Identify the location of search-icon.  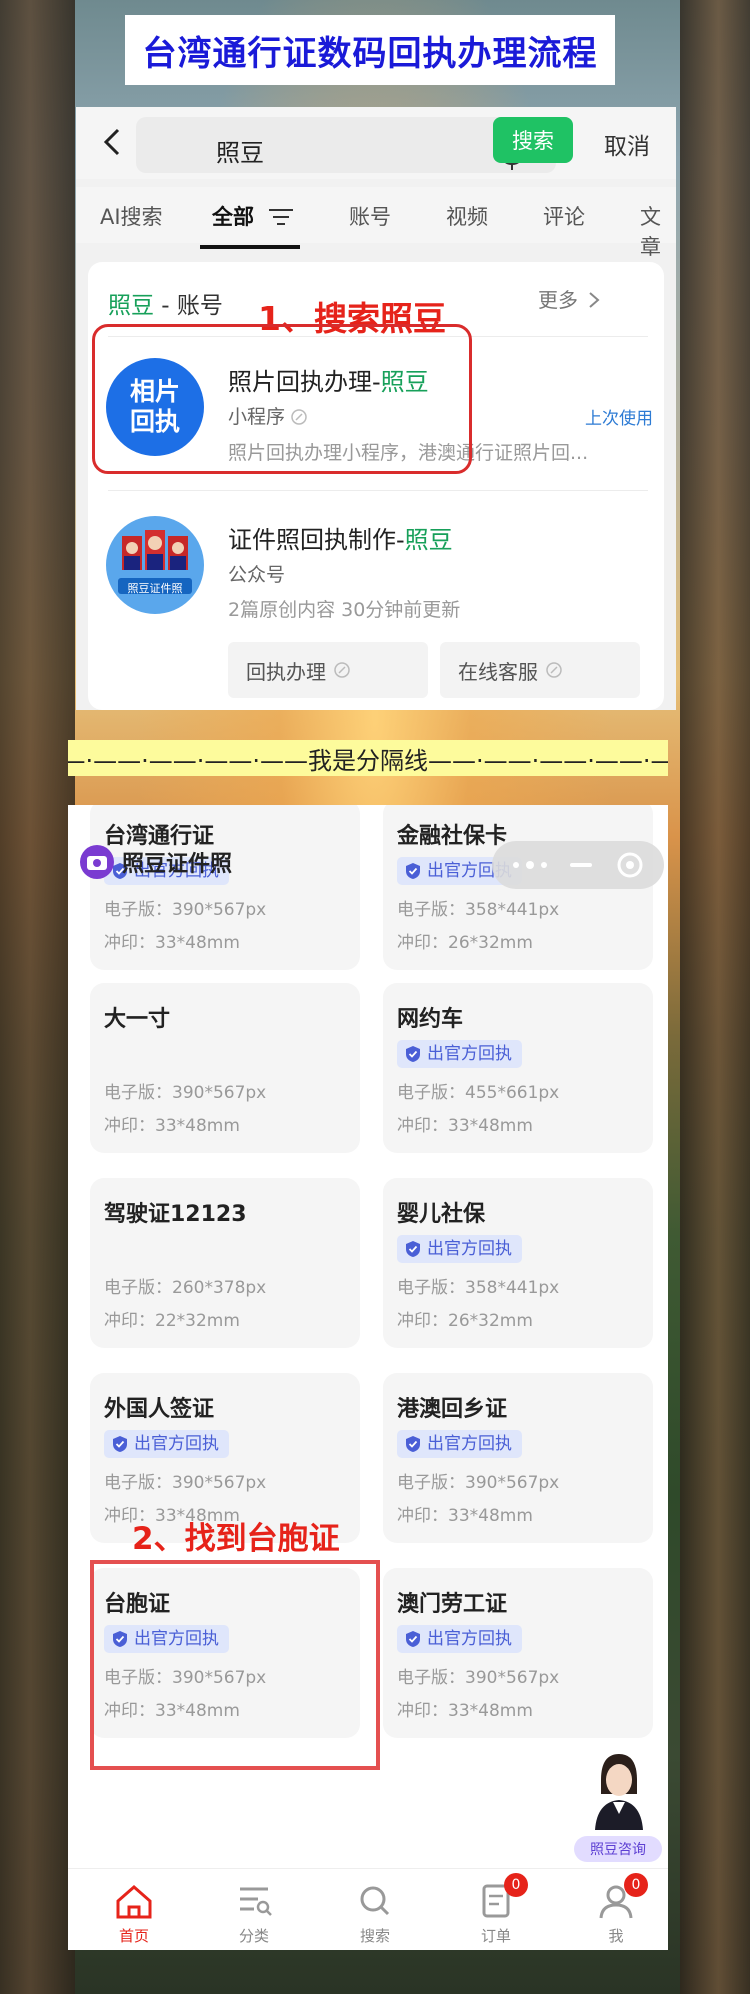
(375, 1901).